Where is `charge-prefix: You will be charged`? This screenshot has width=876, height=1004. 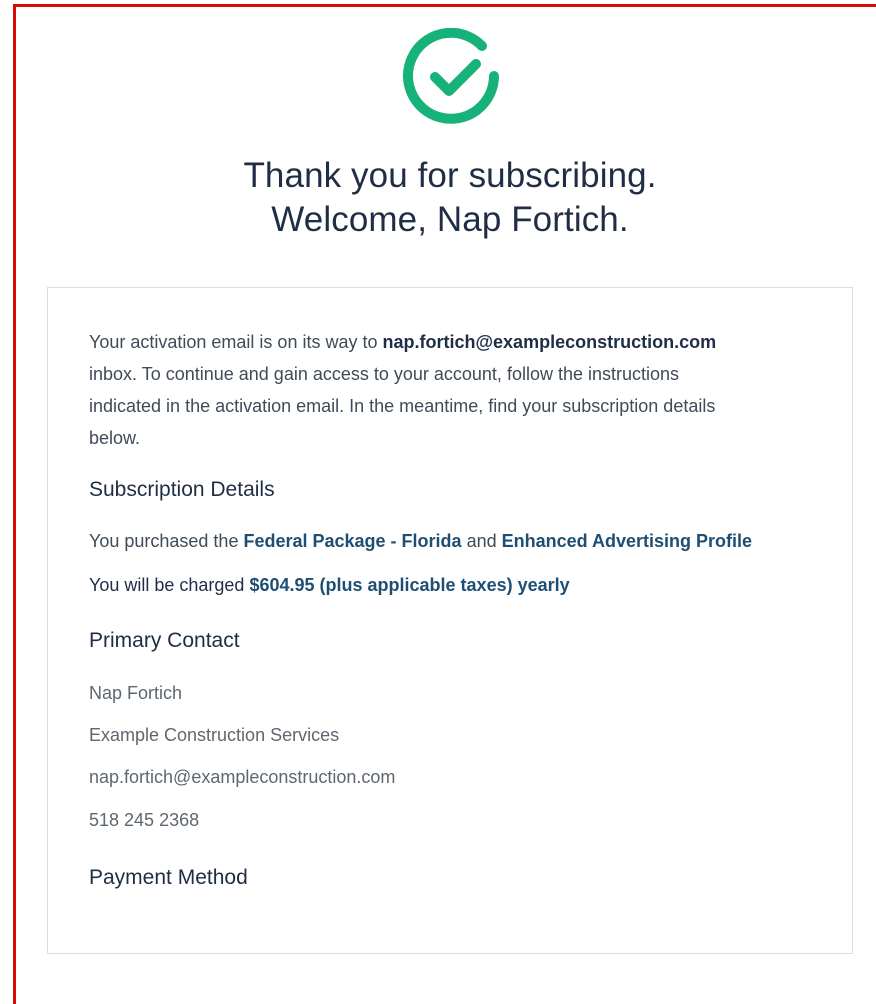 charge-prefix: You will be charged is located at coordinates (169, 585).